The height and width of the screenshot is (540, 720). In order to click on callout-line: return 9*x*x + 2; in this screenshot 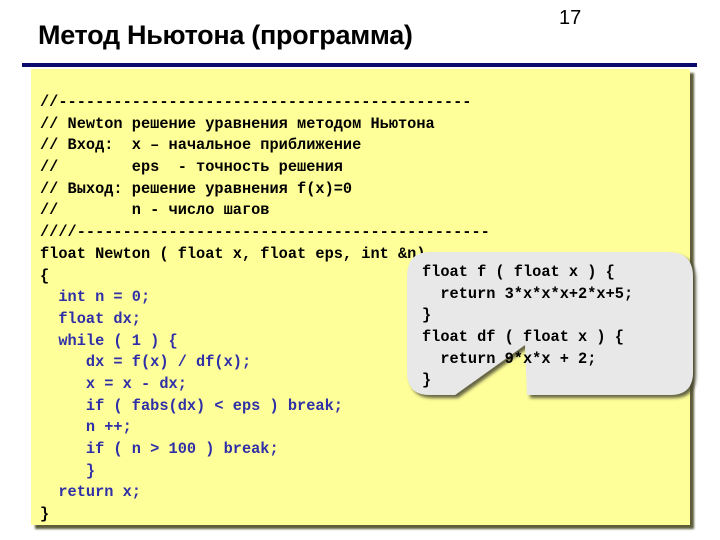, I will do `click(509, 358)`.